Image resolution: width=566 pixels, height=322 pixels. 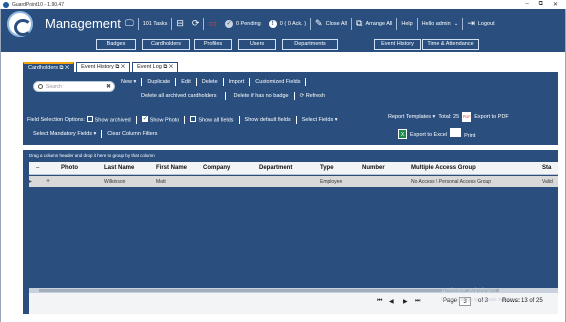 What do you see at coordinates (213, 44) in the screenshot?
I see `nav-profiles: Profiles` at bounding box center [213, 44].